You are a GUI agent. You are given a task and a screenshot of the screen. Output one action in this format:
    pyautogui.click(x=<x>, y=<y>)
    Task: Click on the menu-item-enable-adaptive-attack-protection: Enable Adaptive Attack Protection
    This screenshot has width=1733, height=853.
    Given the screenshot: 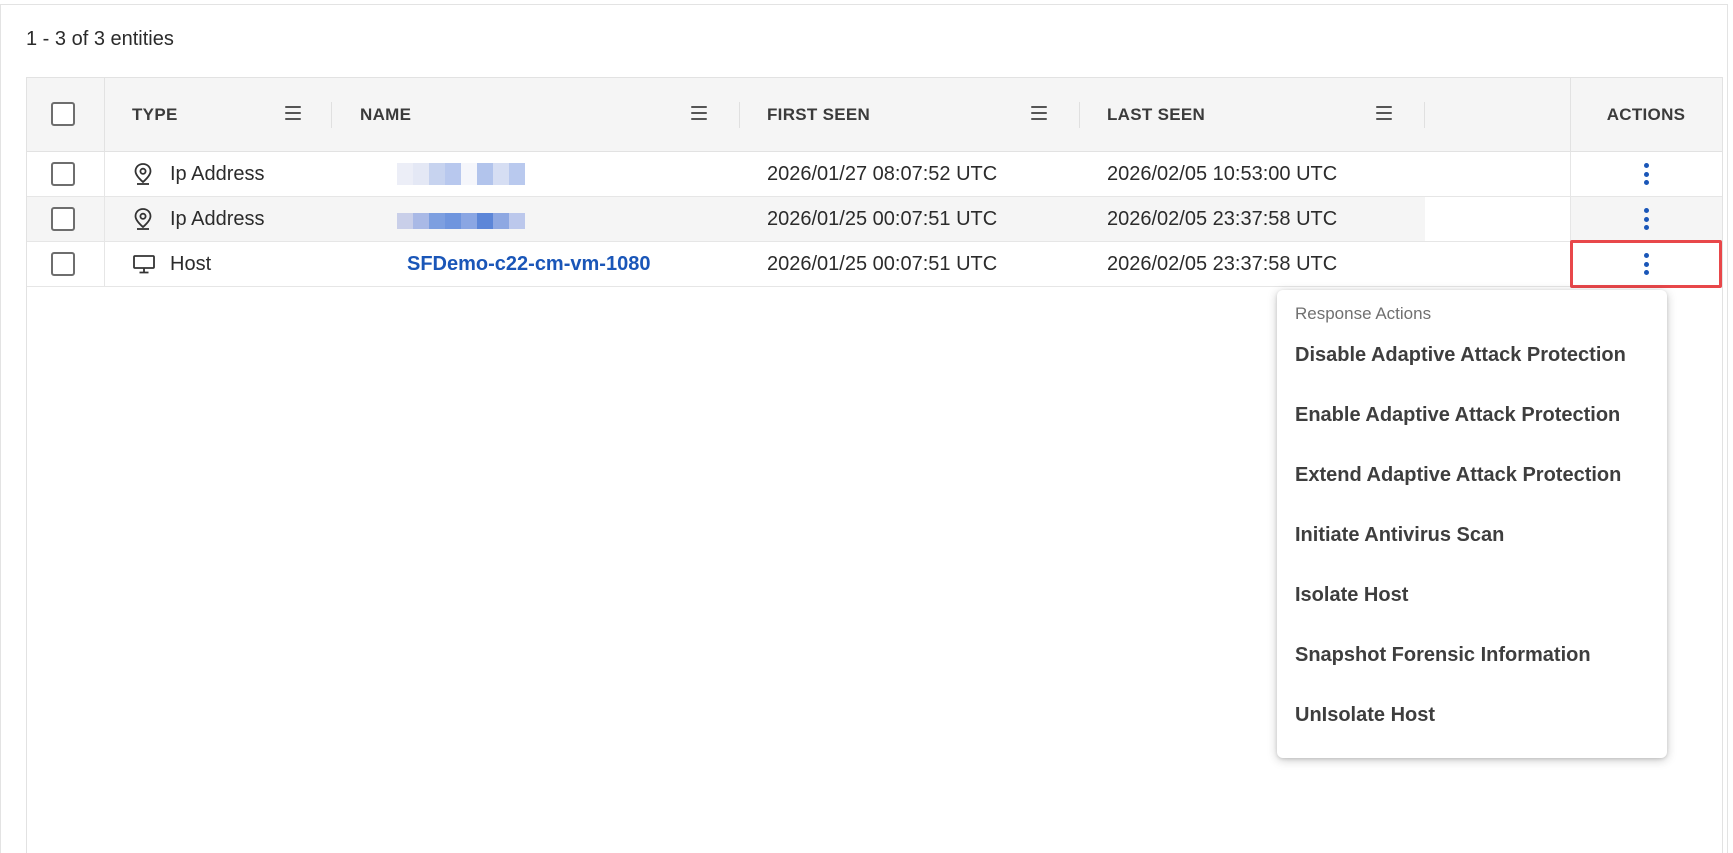 What is the action you would take?
    pyautogui.click(x=1457, y=415)
    